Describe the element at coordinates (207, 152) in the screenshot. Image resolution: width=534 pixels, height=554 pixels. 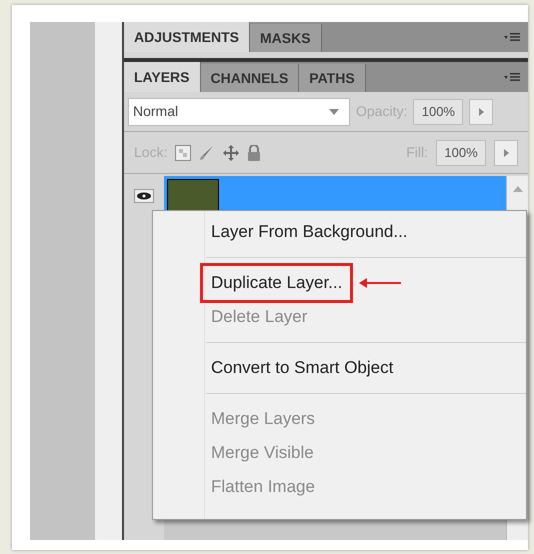
I see `brush-icon` at that location.